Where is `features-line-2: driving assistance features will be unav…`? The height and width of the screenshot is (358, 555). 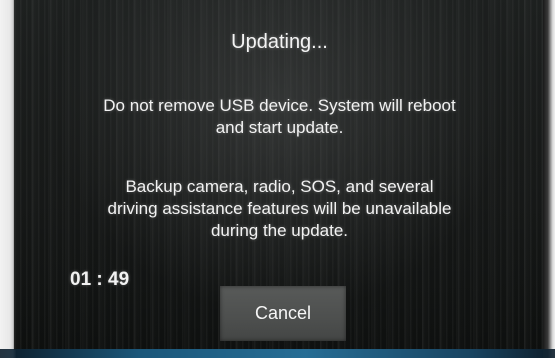
features-line-2: driving assistance features will be unav… is located at coordinates (279, 208).